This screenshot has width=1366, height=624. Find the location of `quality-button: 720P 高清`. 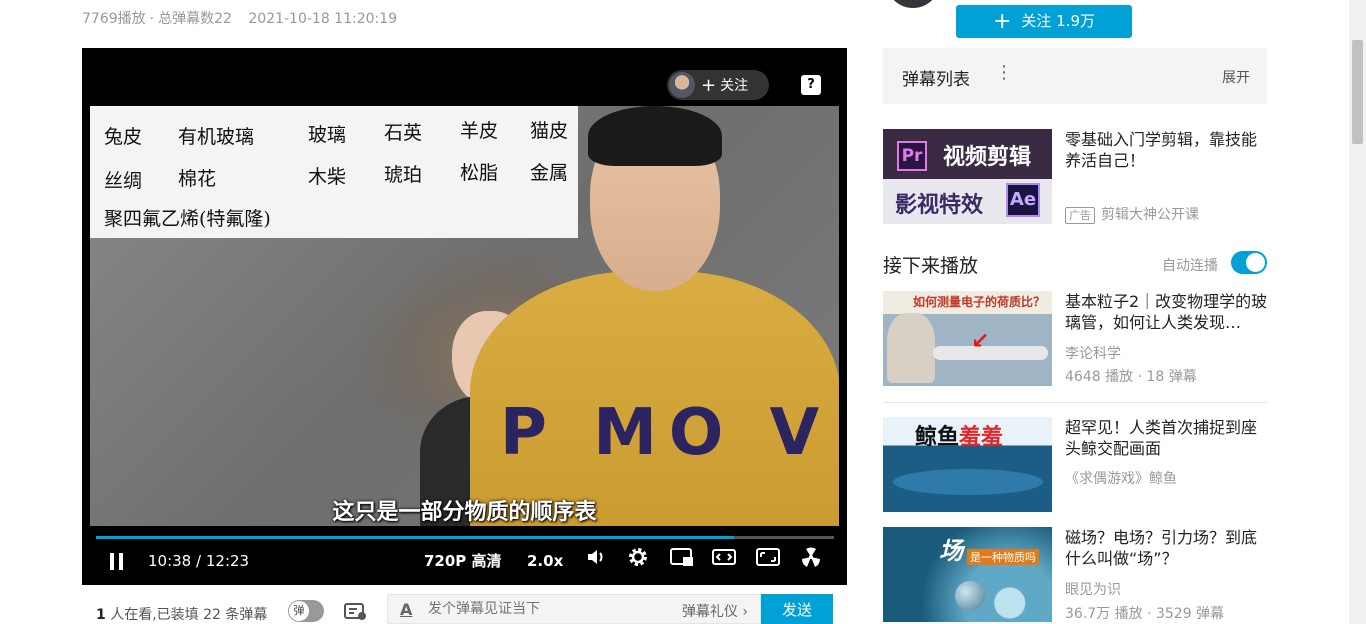

quality-button: 720P 高清 is located at coordinates (463, 561).